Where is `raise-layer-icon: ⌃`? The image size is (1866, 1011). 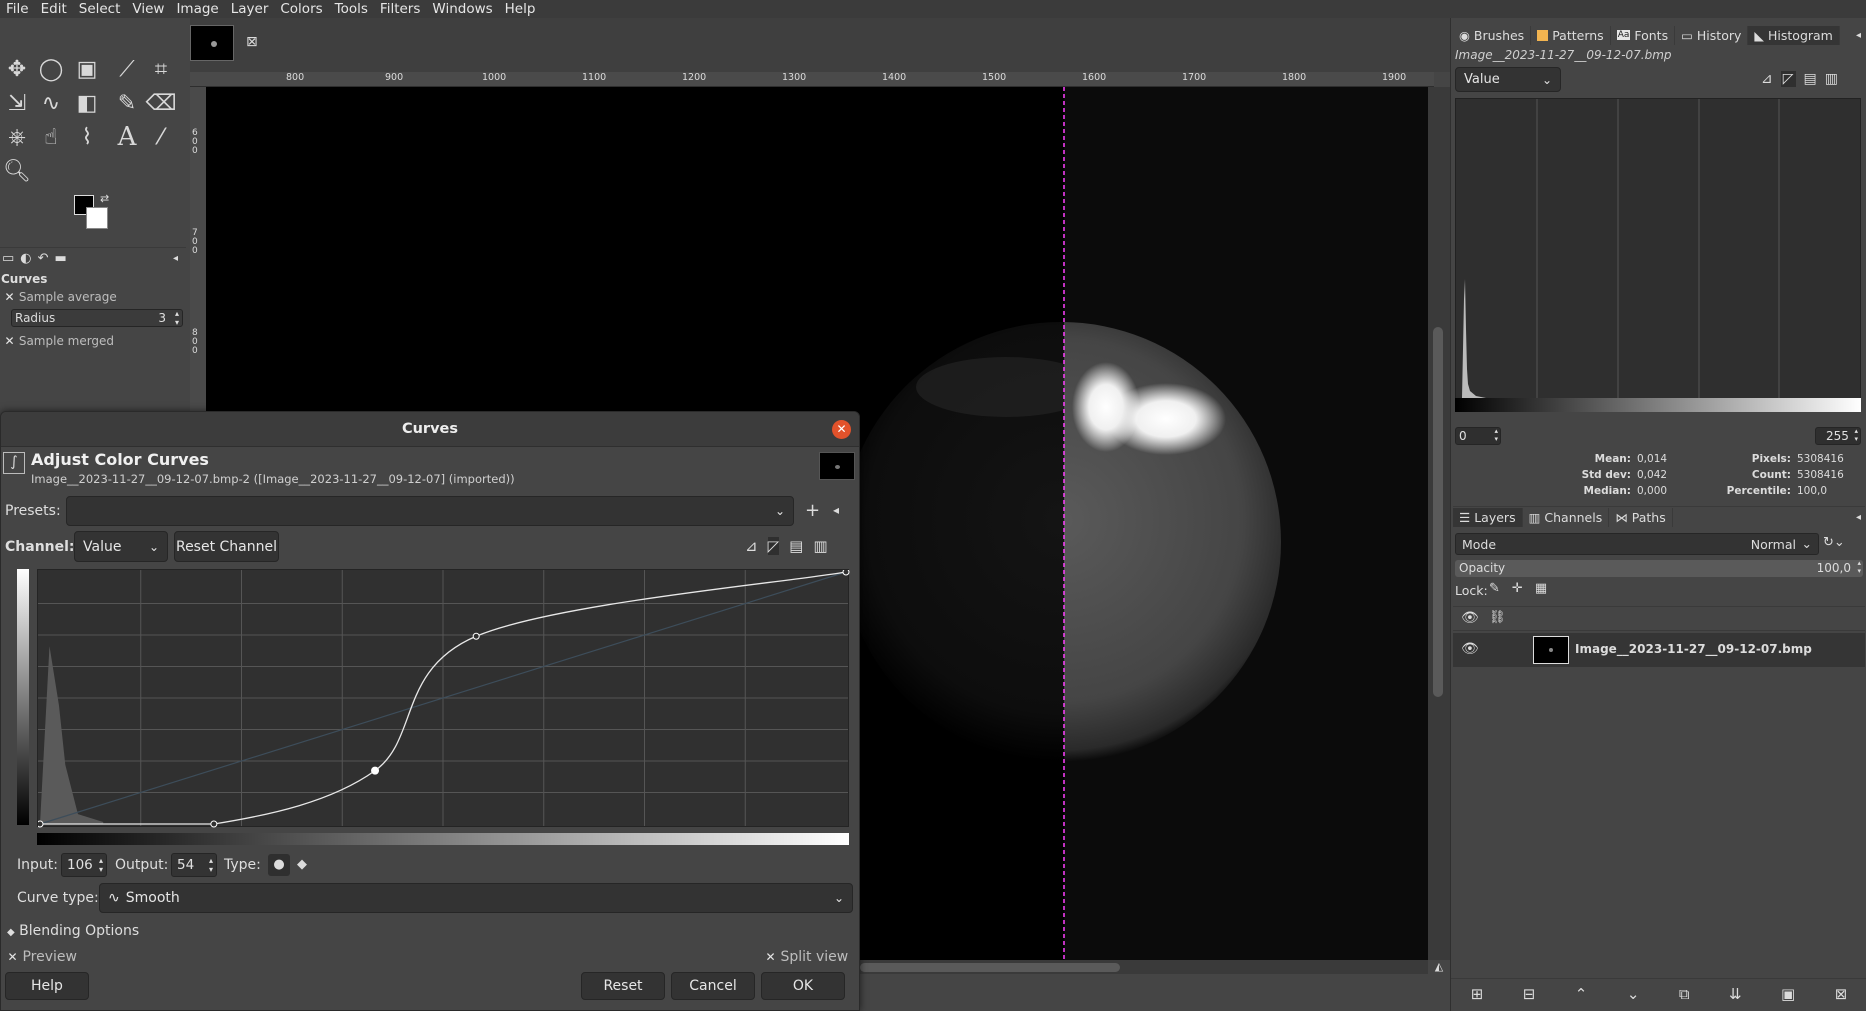
raise-layer-icon: ⌃ is located at coordinates (1581, 994).